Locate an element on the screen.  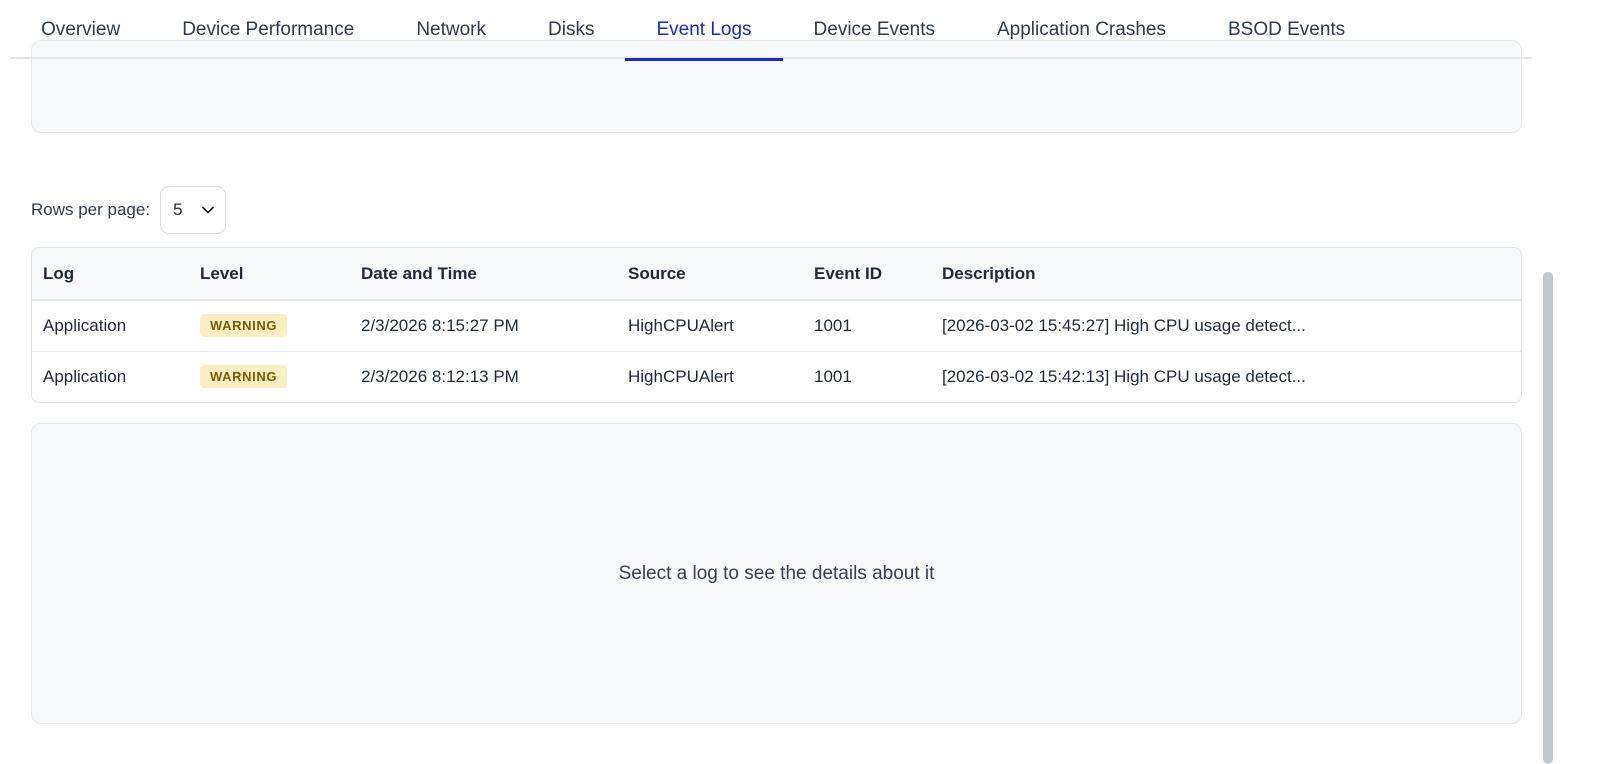
vertical-scrollbar is located at coordinates (1548, 412).